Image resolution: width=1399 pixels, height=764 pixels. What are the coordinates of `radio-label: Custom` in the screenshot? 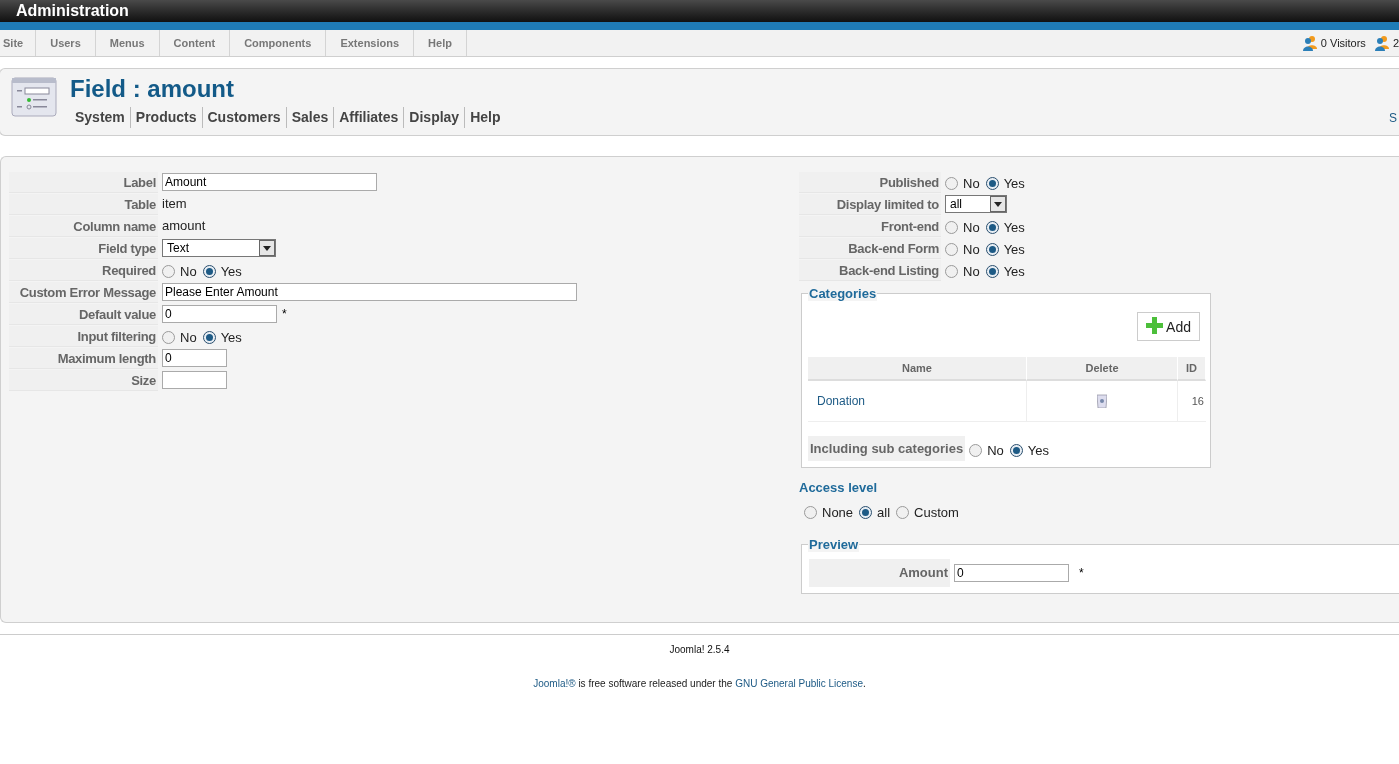 It's located at (936, 512).